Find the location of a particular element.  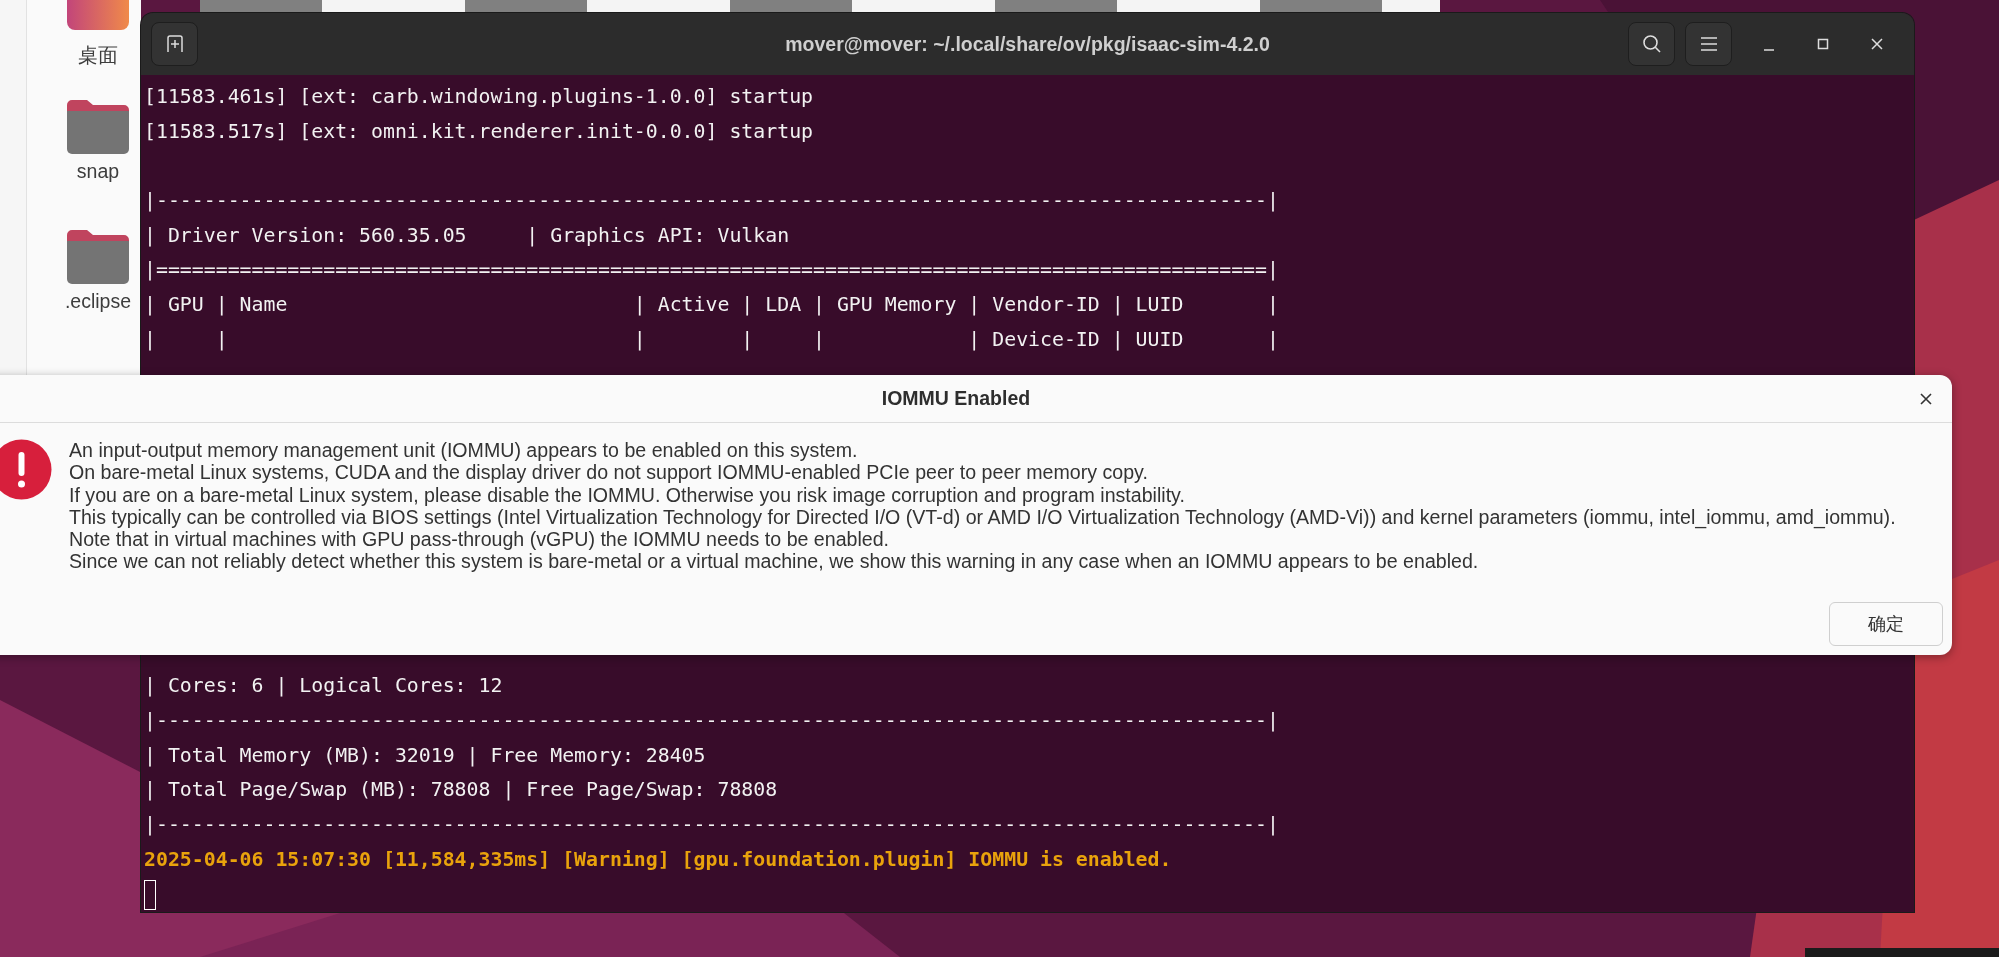

terminal-line: | Total Page/Swap (MB): 78808 | Free Page/Swap: 78808 is located at coordinates (461, 790).